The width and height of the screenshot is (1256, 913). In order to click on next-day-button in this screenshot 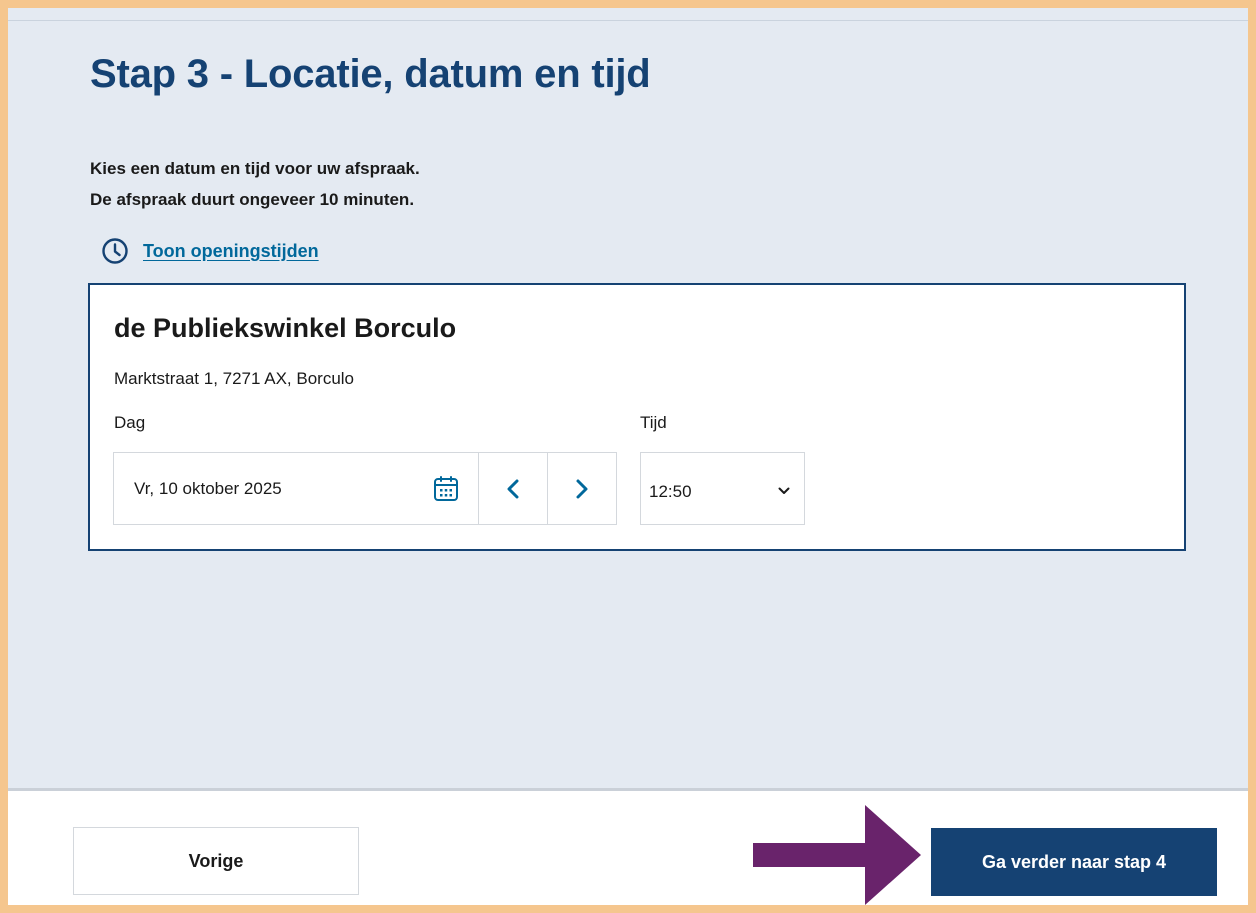, I will do `click(582, 488)`.